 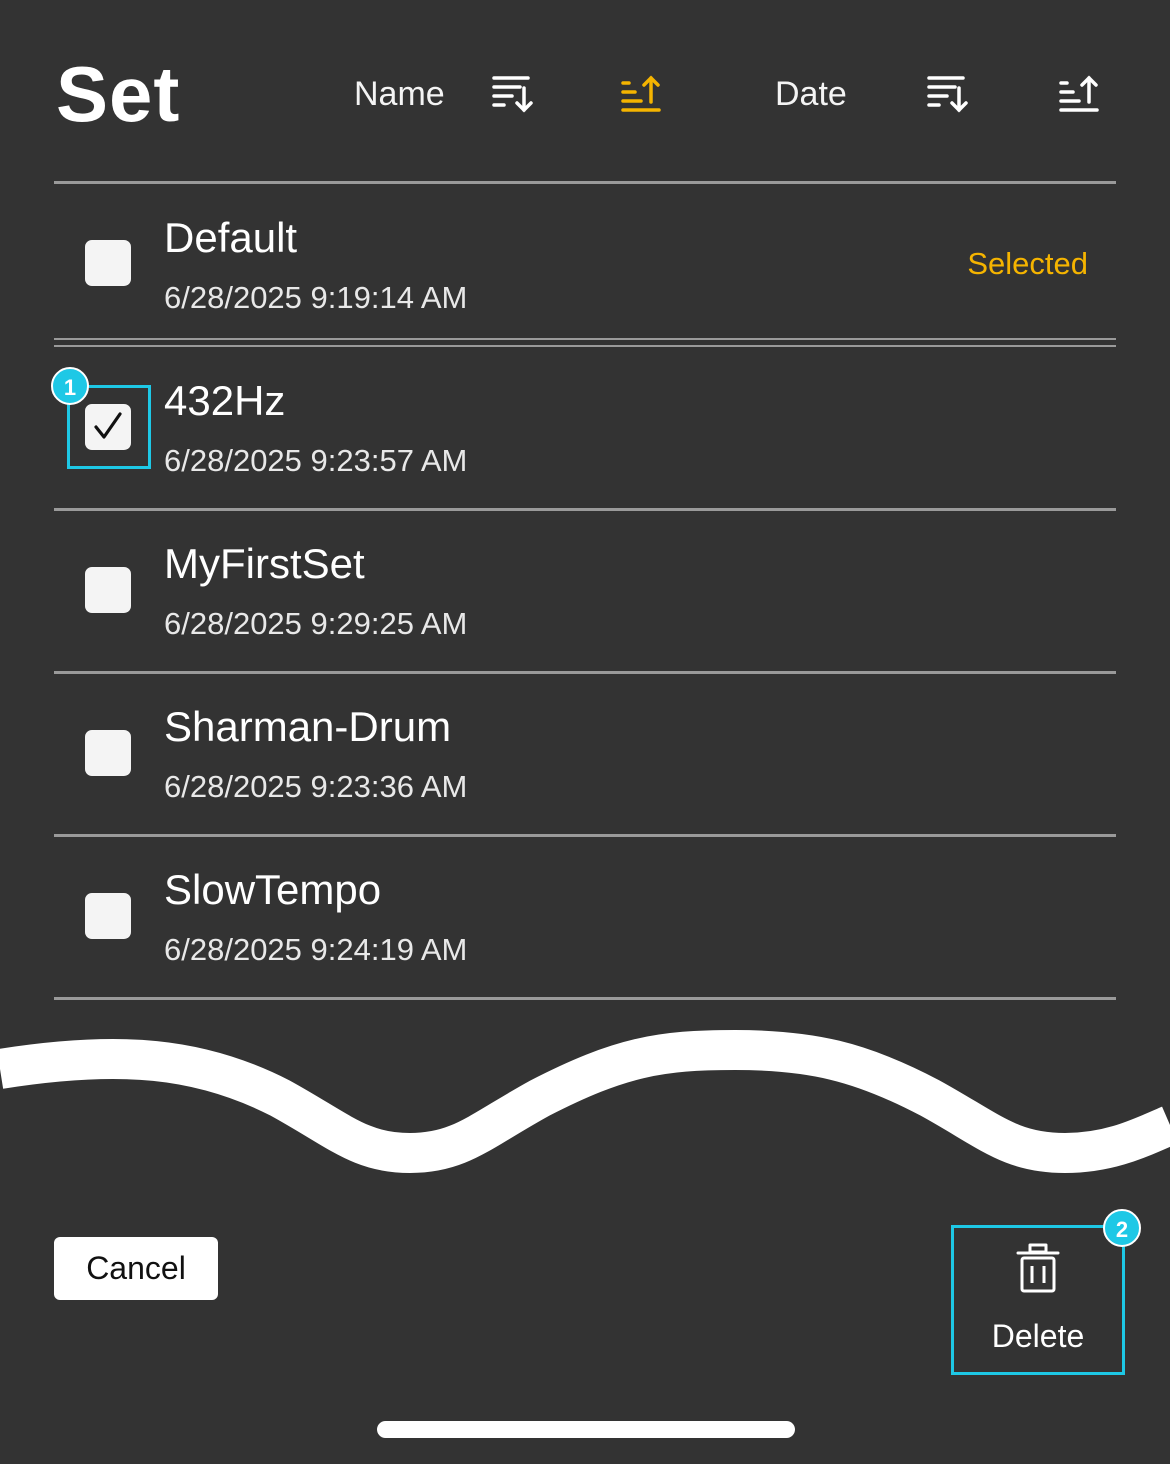 What do you see at coordinates (225, 400) in the screenshot?
I see `item-name: 432Hz` at bounding box center [225, 400].